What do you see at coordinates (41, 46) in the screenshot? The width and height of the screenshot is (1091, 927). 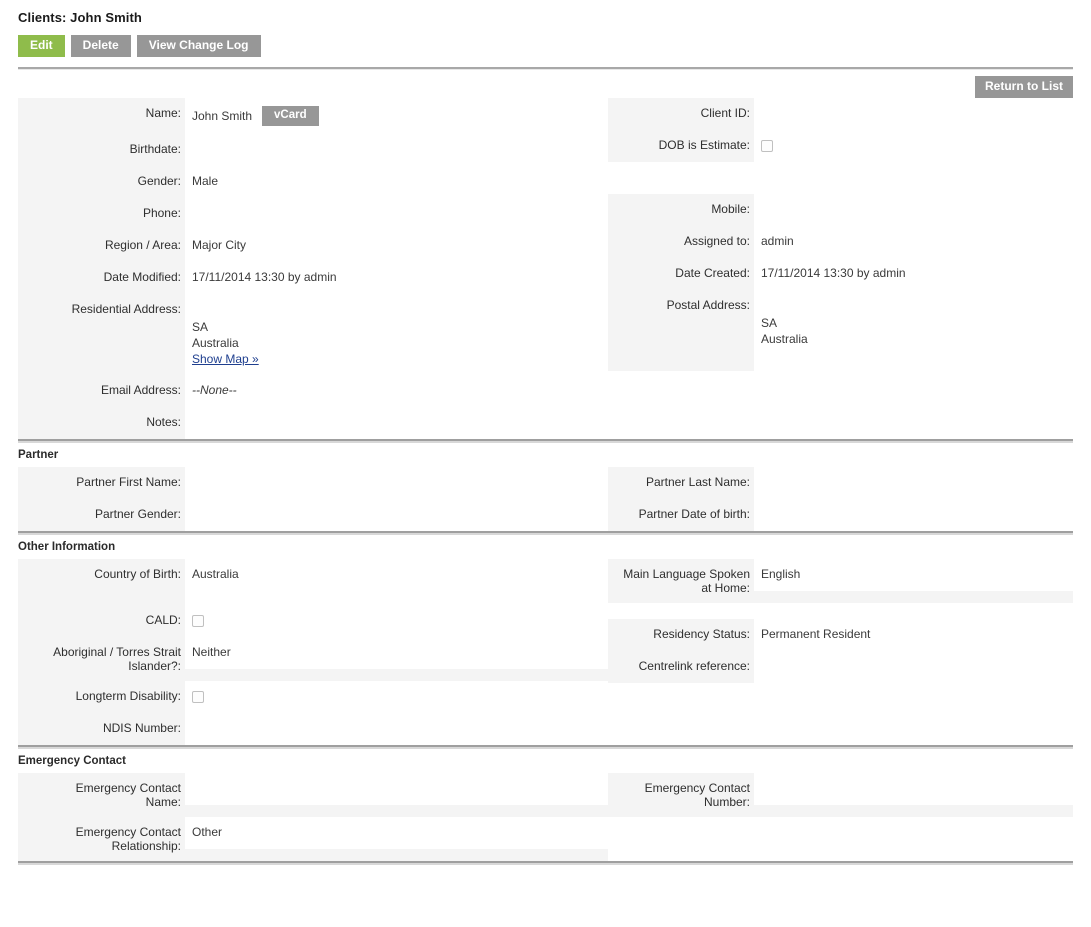 I see `edit-button: Edit` at bounding box center [41, 46].